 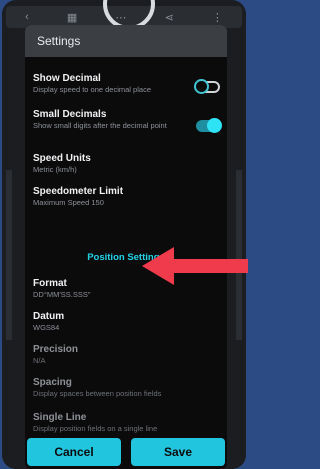 What do you see at coordinates (49, 316) in the screenshot?
I see `setting-title: Datum` at bounding box center [49, 316].